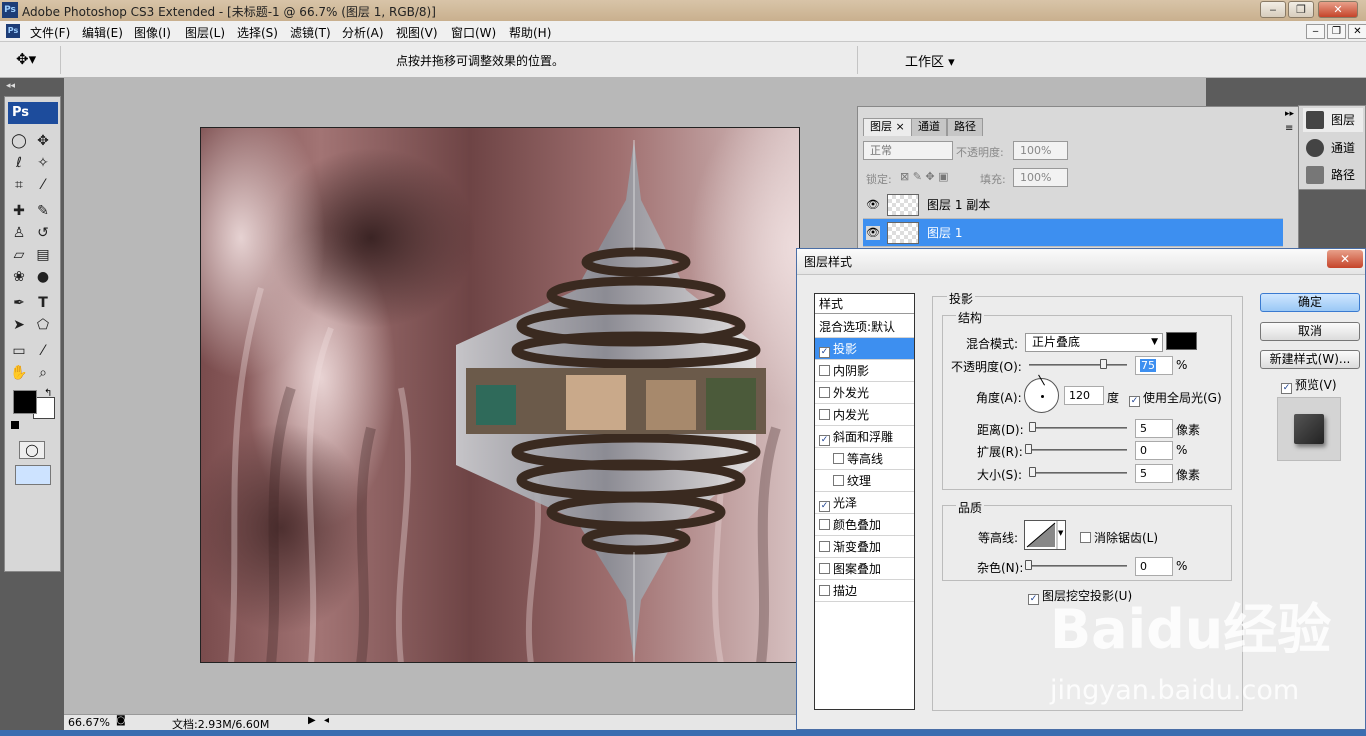 The height and width of the screenshot is (736, 1366). What do you see at coordinates (930, 60) in the screenshot?
I see `workspace-menu: 工作区 ▾` at bounding box center [930, 60].